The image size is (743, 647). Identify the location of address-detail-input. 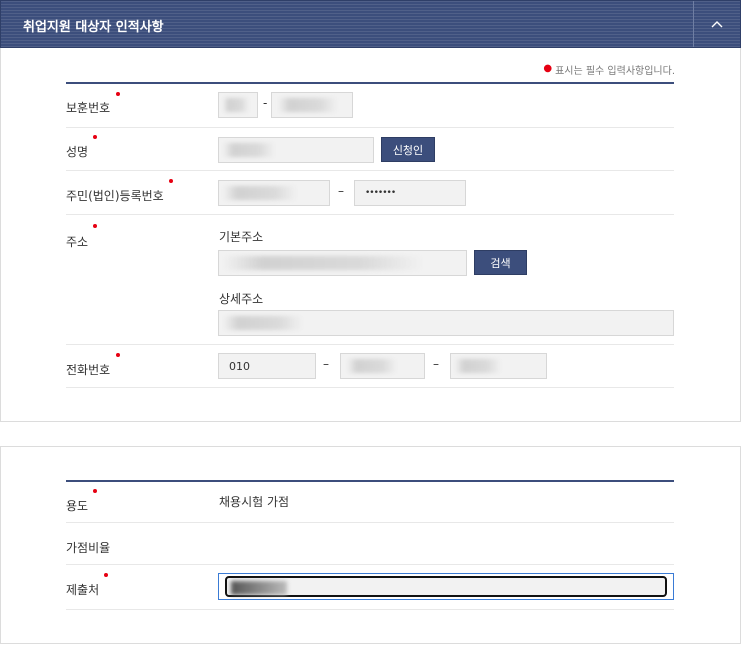
(446, 323).